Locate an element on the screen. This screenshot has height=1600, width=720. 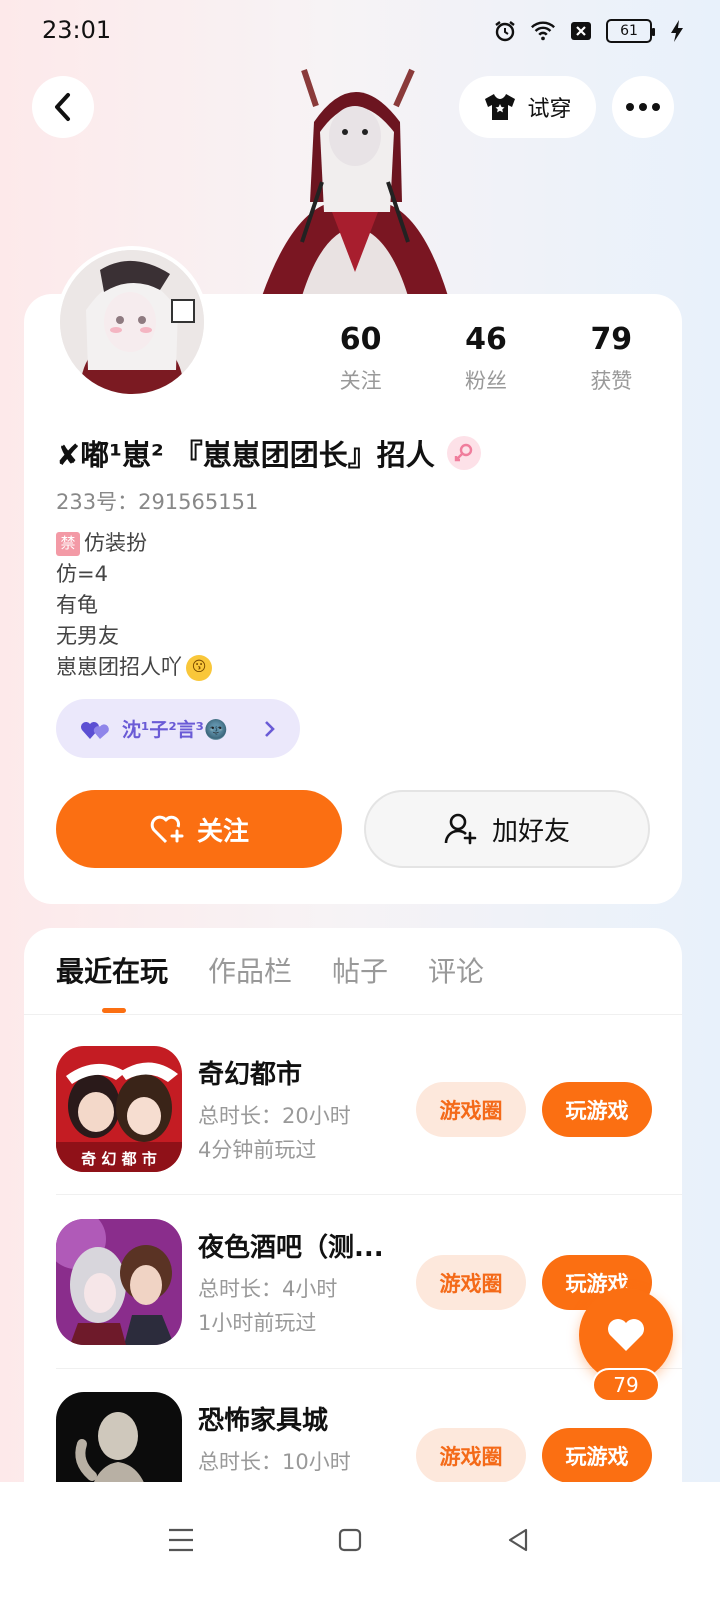
home-nav-button is located at coordinates (350, 1540).